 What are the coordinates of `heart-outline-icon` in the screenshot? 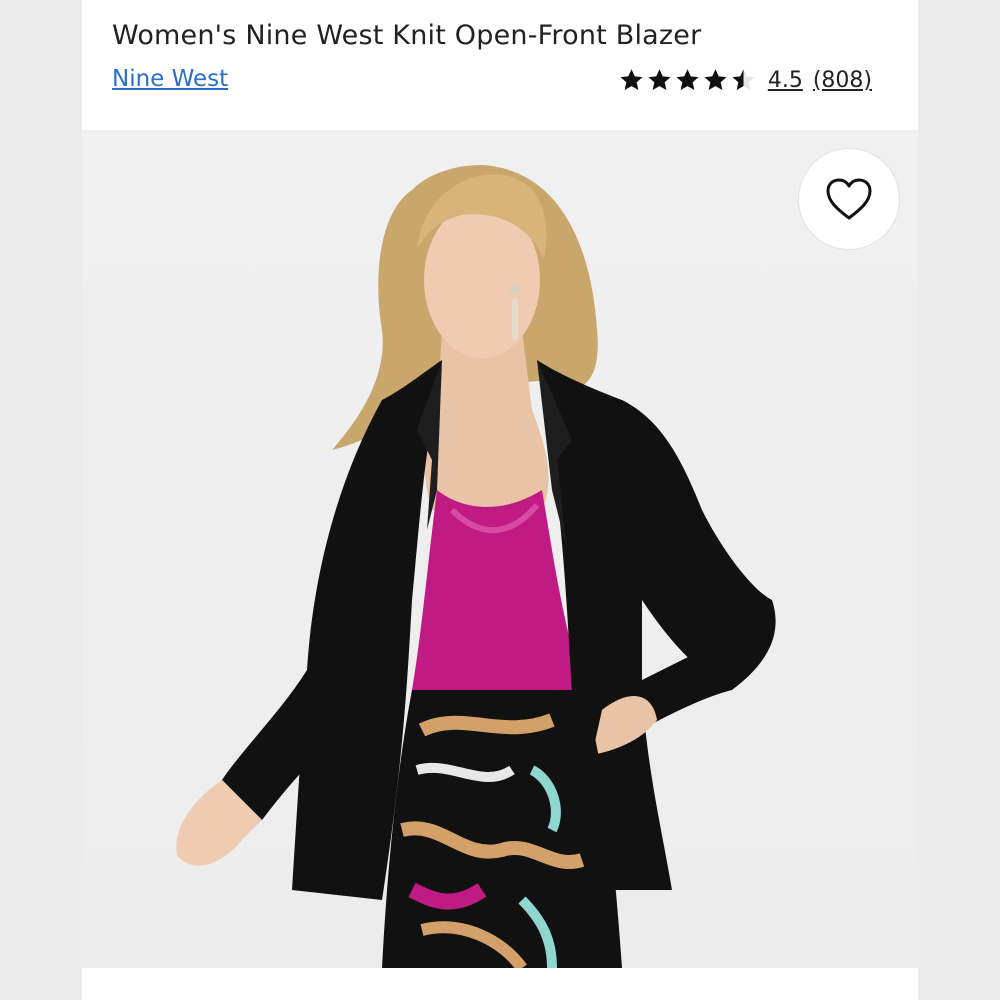 It's located at (849, 199).